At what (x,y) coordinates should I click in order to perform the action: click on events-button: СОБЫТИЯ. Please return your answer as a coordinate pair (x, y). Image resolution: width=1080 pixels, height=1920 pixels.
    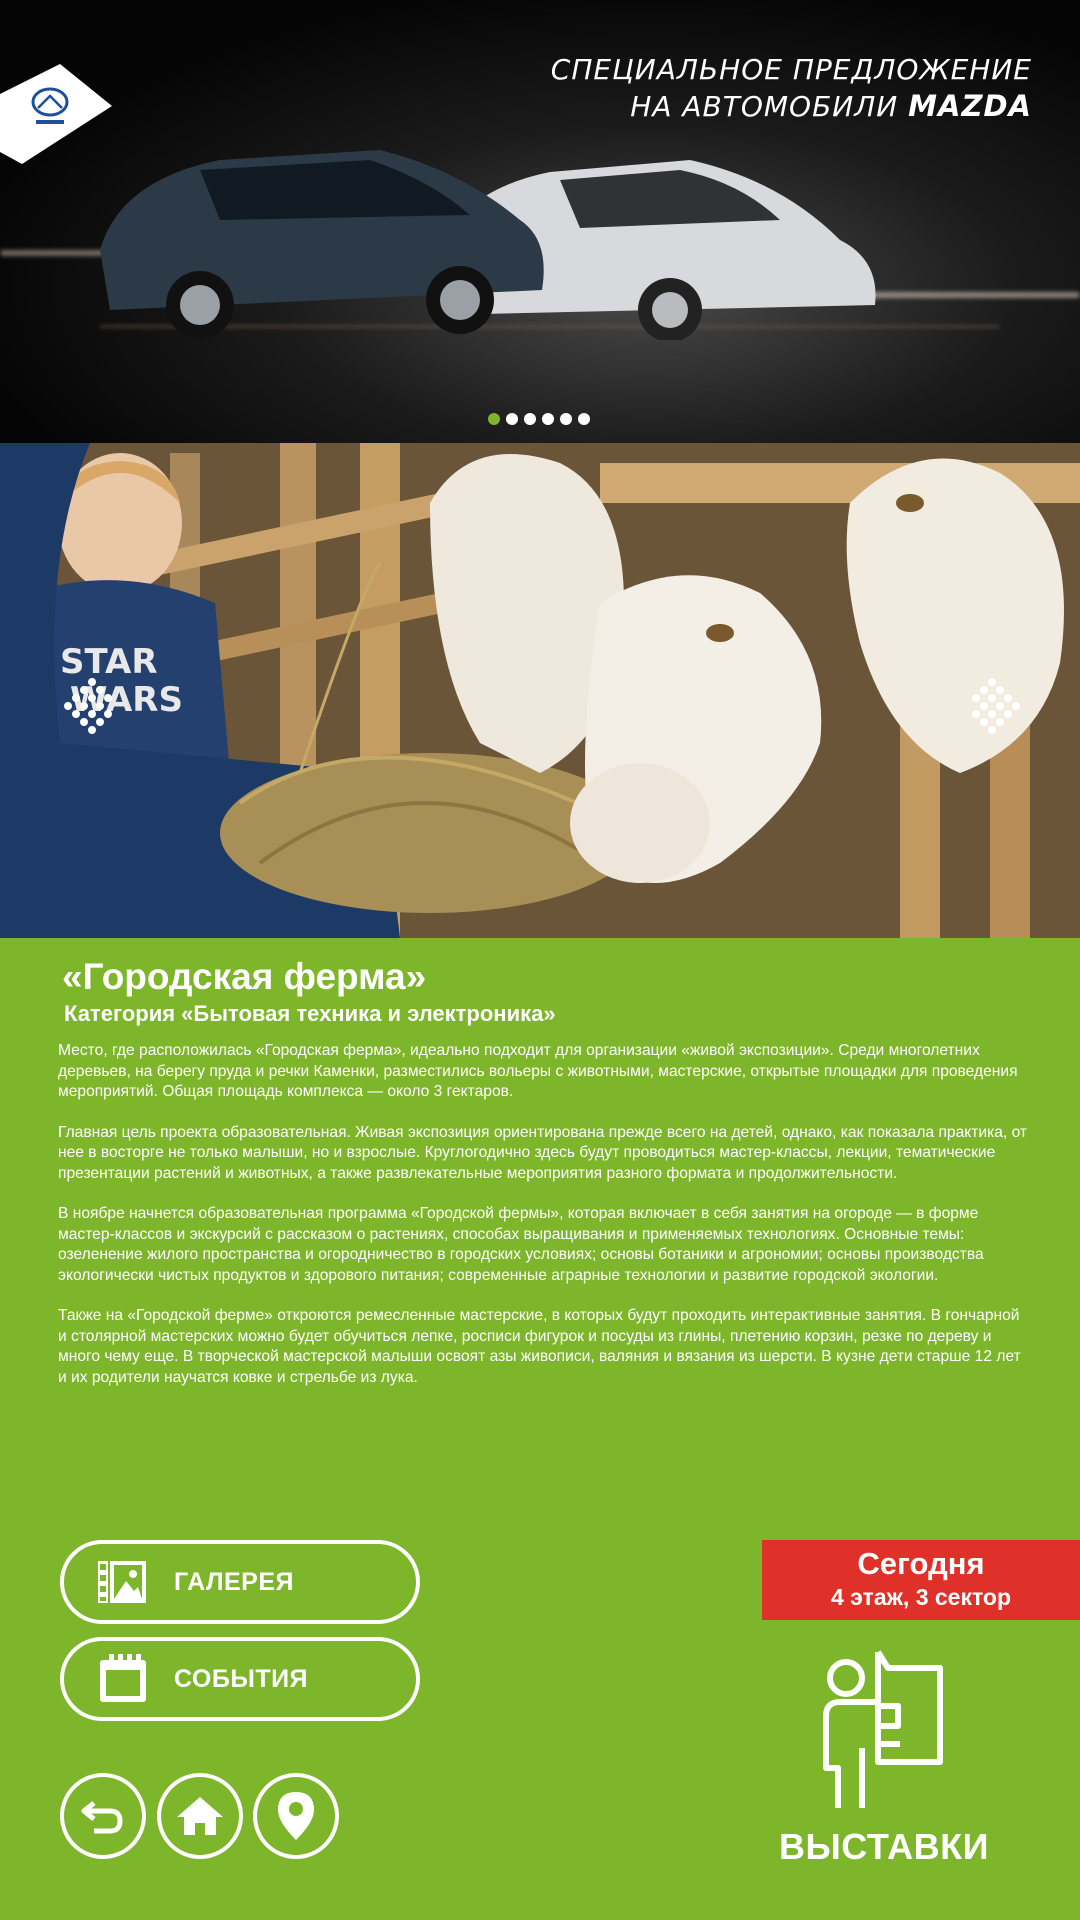
    Looking at the image, I should click on (240, 1679).